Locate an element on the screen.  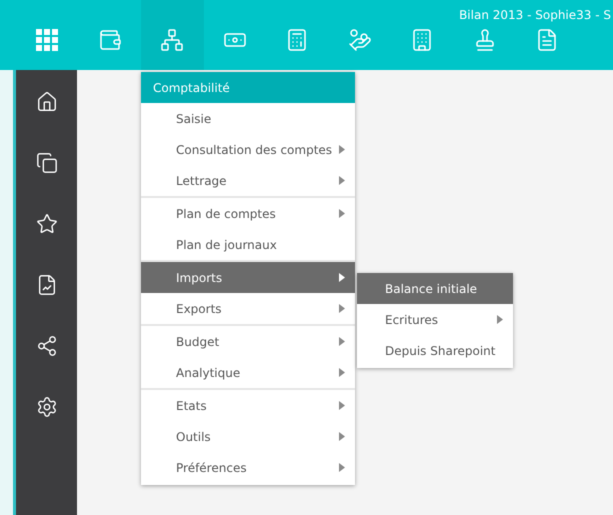
menu-item: Lettrage is located at coordinates (248, 180).